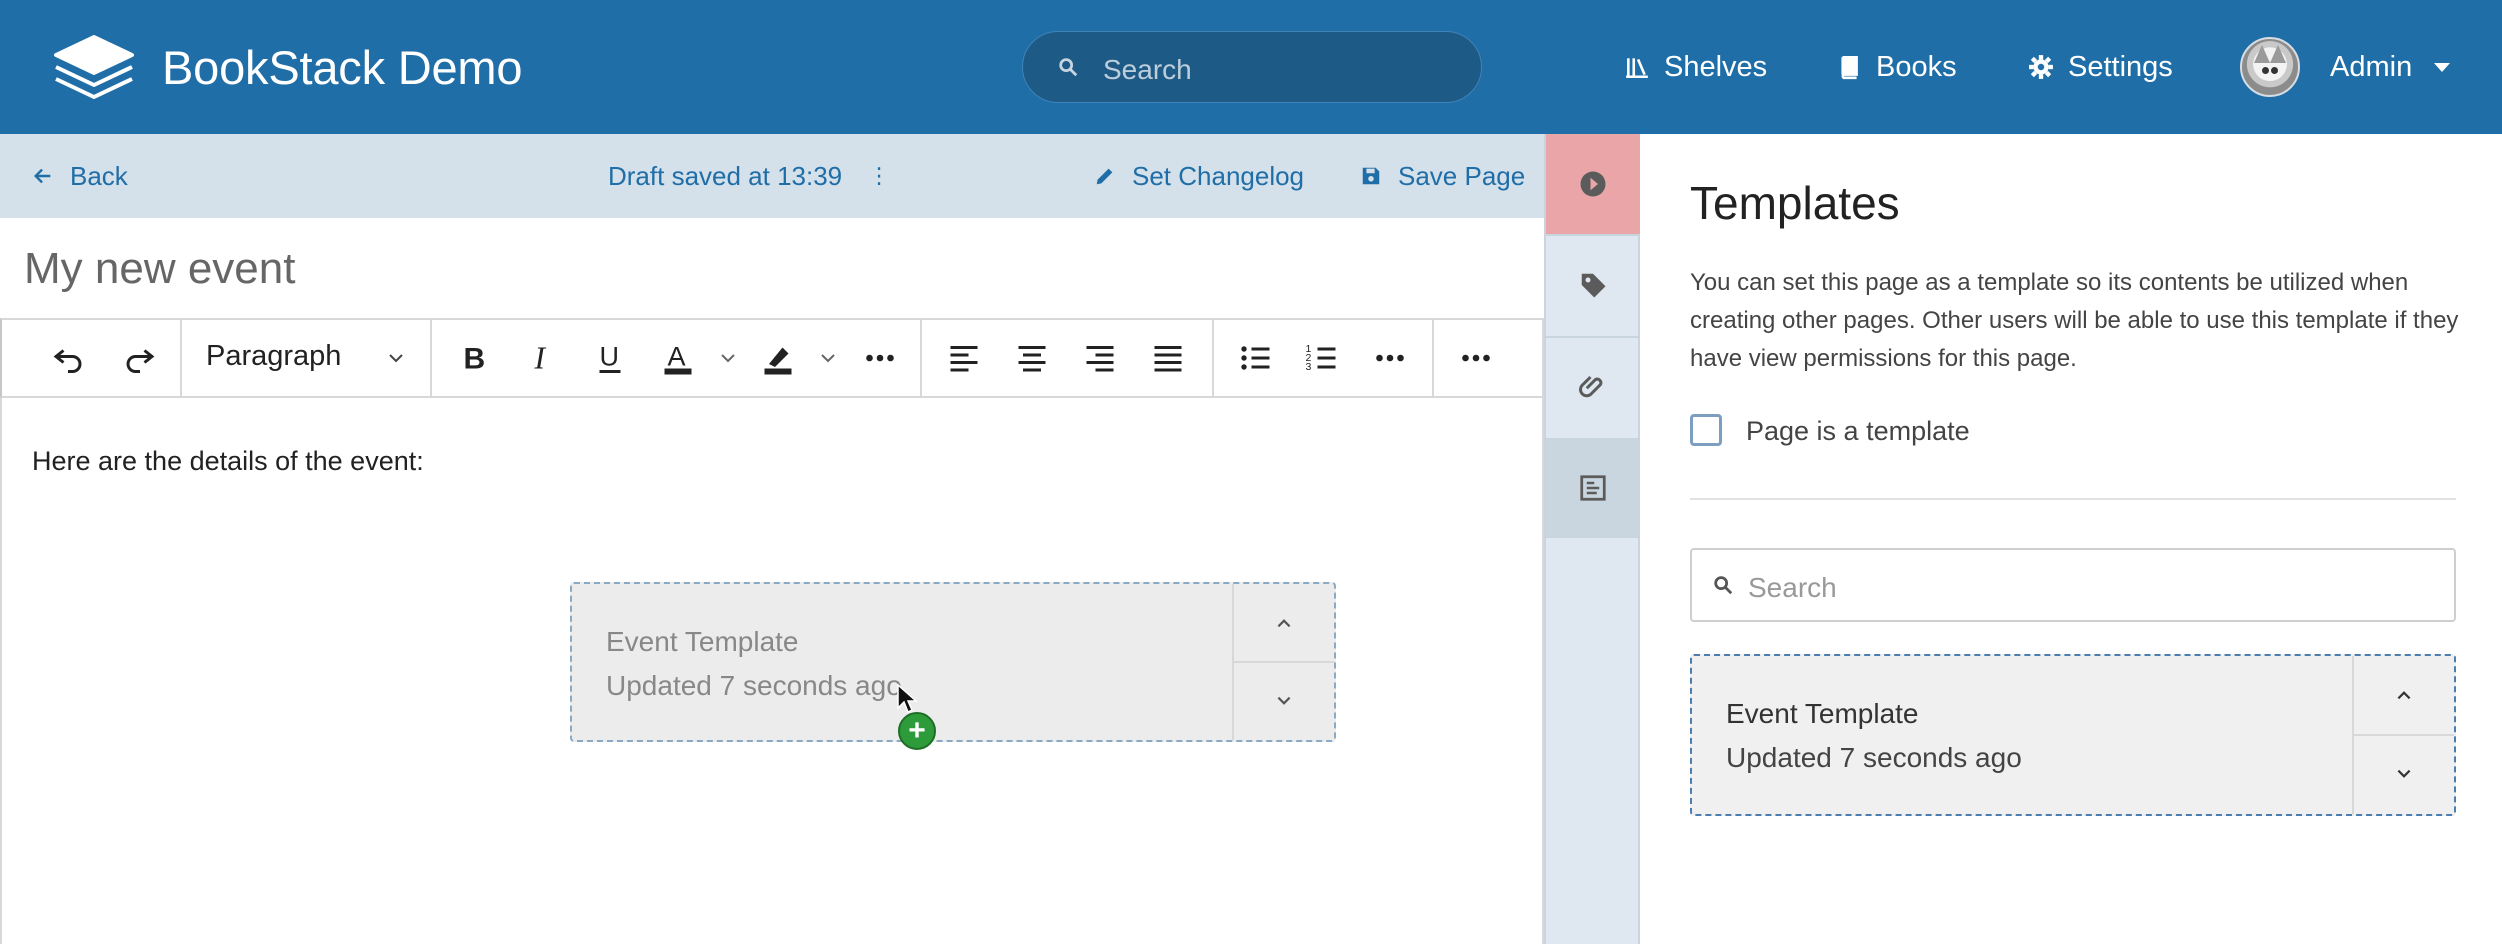 The width and height of the screenshot is (2502, 944). I want to click on books-icon, so click(1849, 67).